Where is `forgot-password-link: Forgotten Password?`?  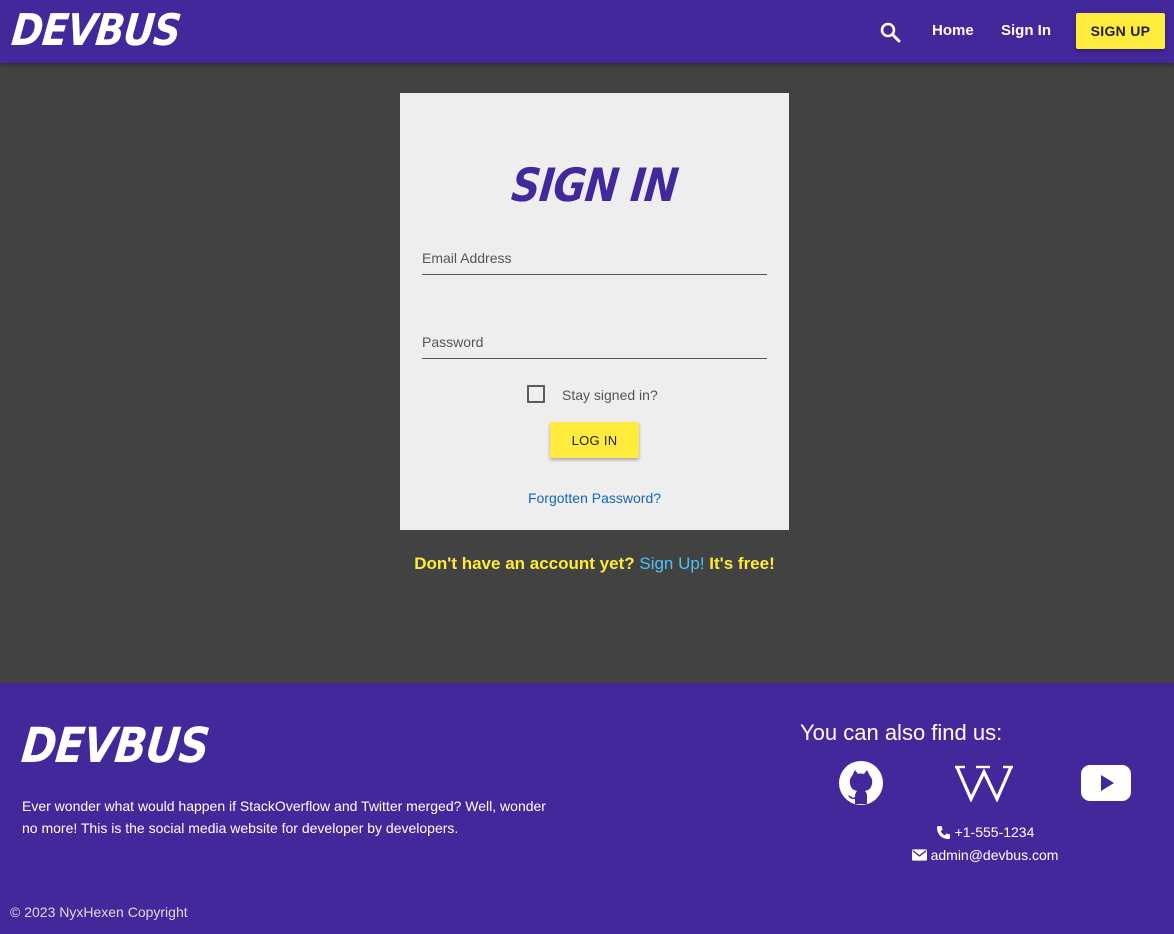 forgot-password-link: Forgotten Password? is located at coordinates (594, 498).